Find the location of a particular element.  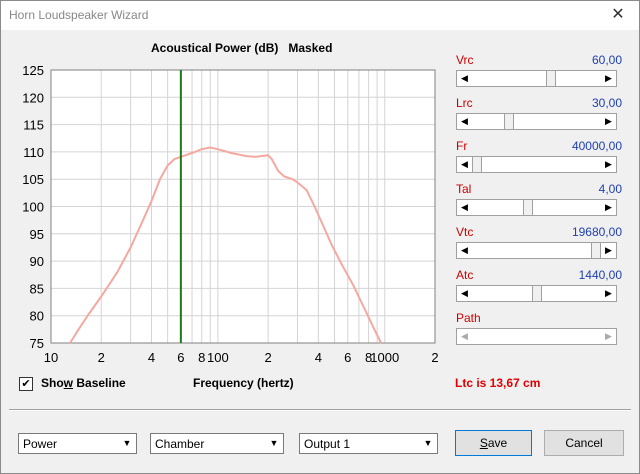

x-tick-label: 100 is located at coordinates (218, 357).